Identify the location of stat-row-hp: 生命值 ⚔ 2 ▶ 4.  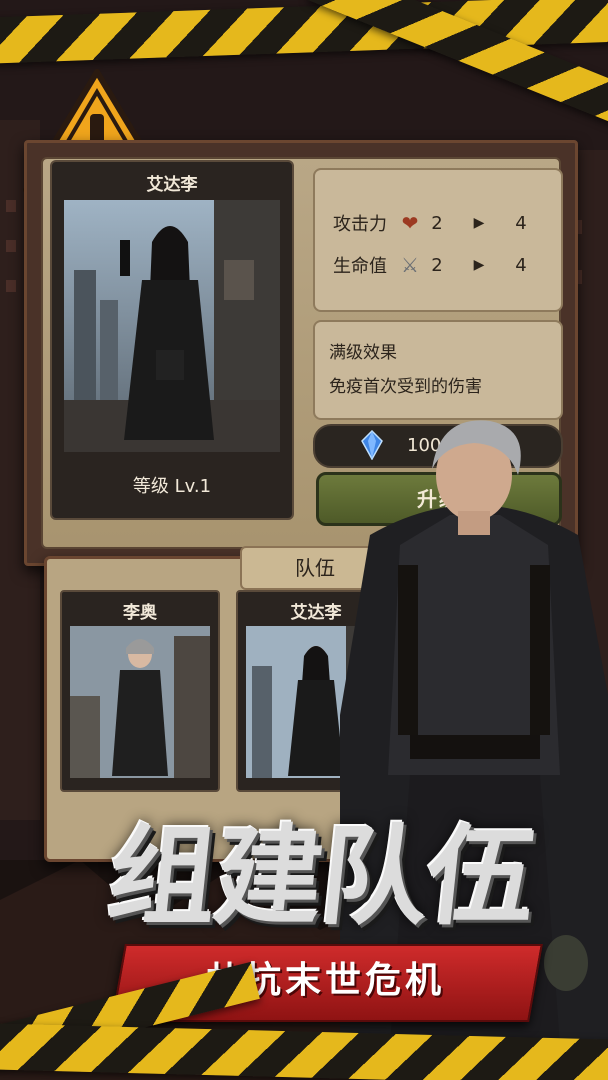
(433, 265).